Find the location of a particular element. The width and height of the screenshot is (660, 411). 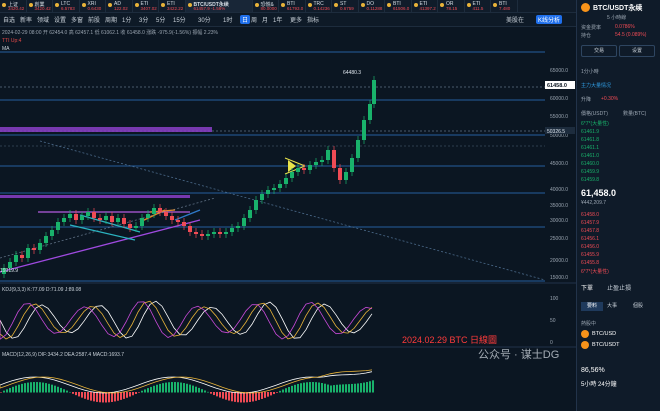

btc-icon is located at coordinates (585, 7).